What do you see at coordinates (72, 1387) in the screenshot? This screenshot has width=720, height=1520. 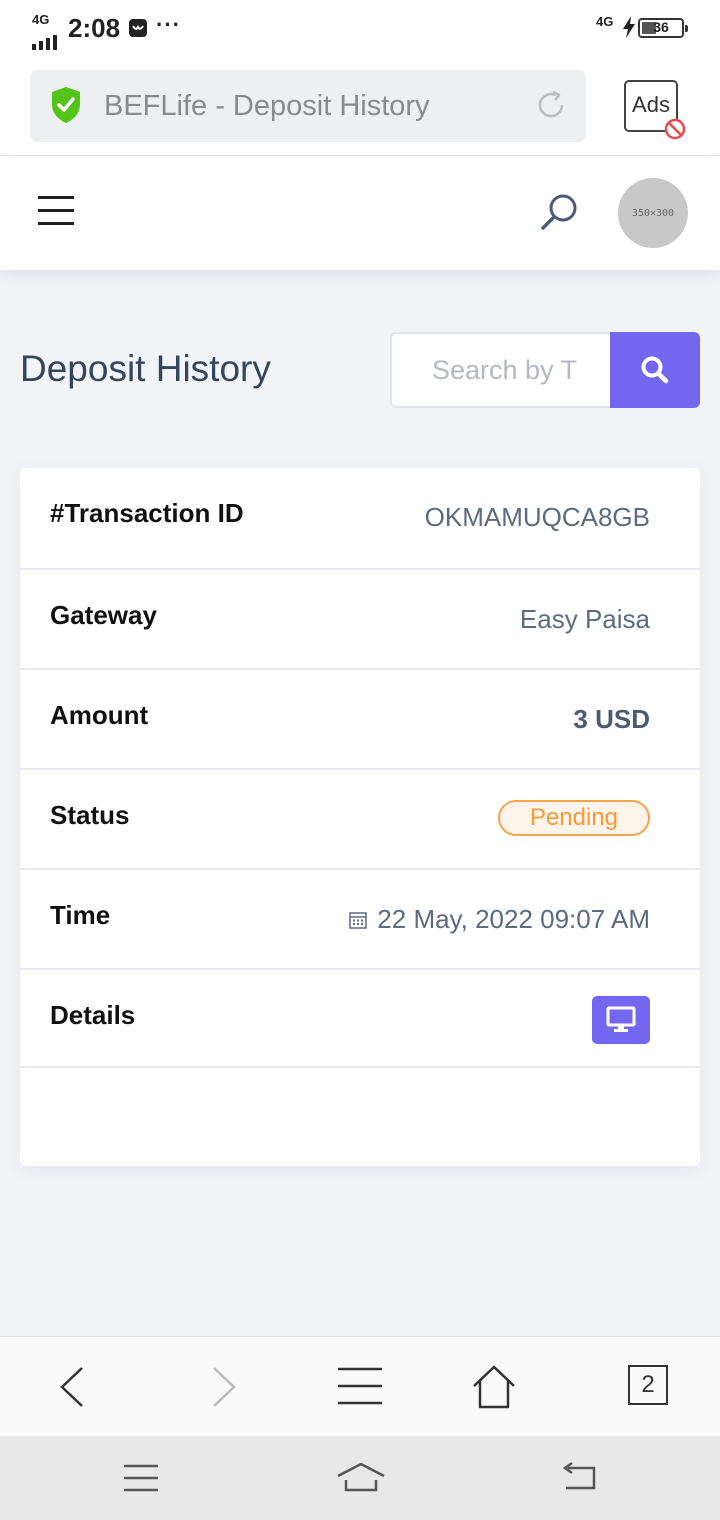 I see `back-icon` at bounding box center [72, 1387].